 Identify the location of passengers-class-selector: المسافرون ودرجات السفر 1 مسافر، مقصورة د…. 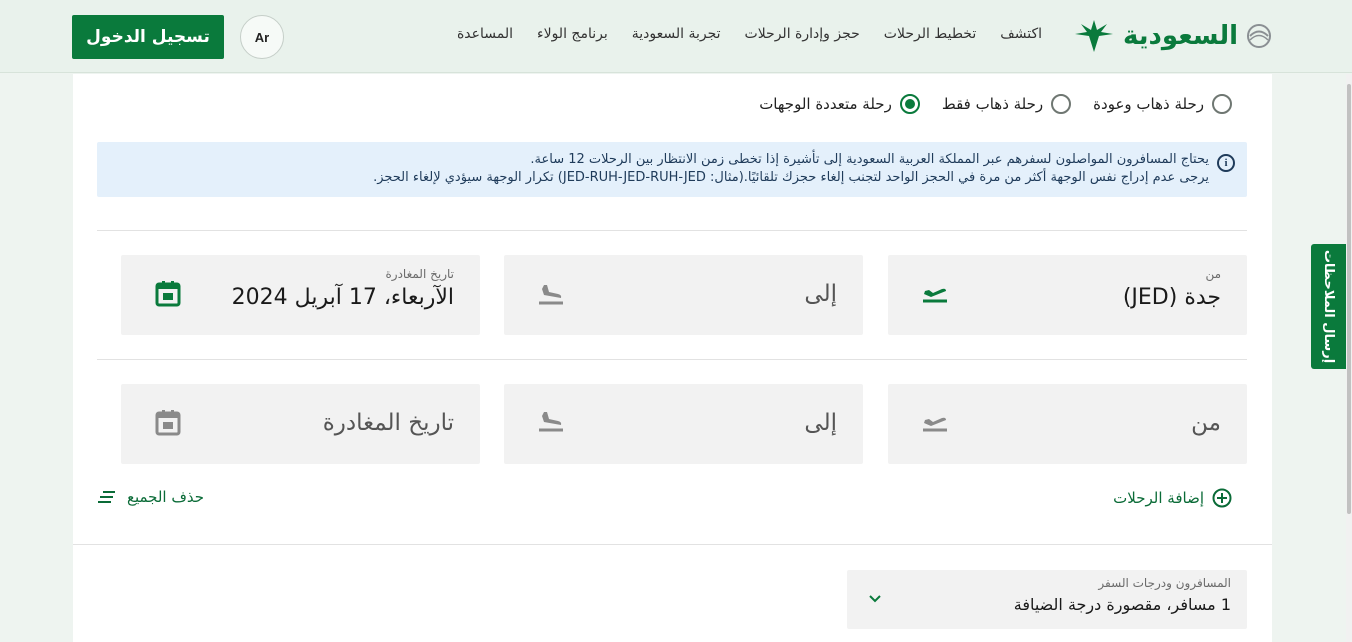
(1047, 599).